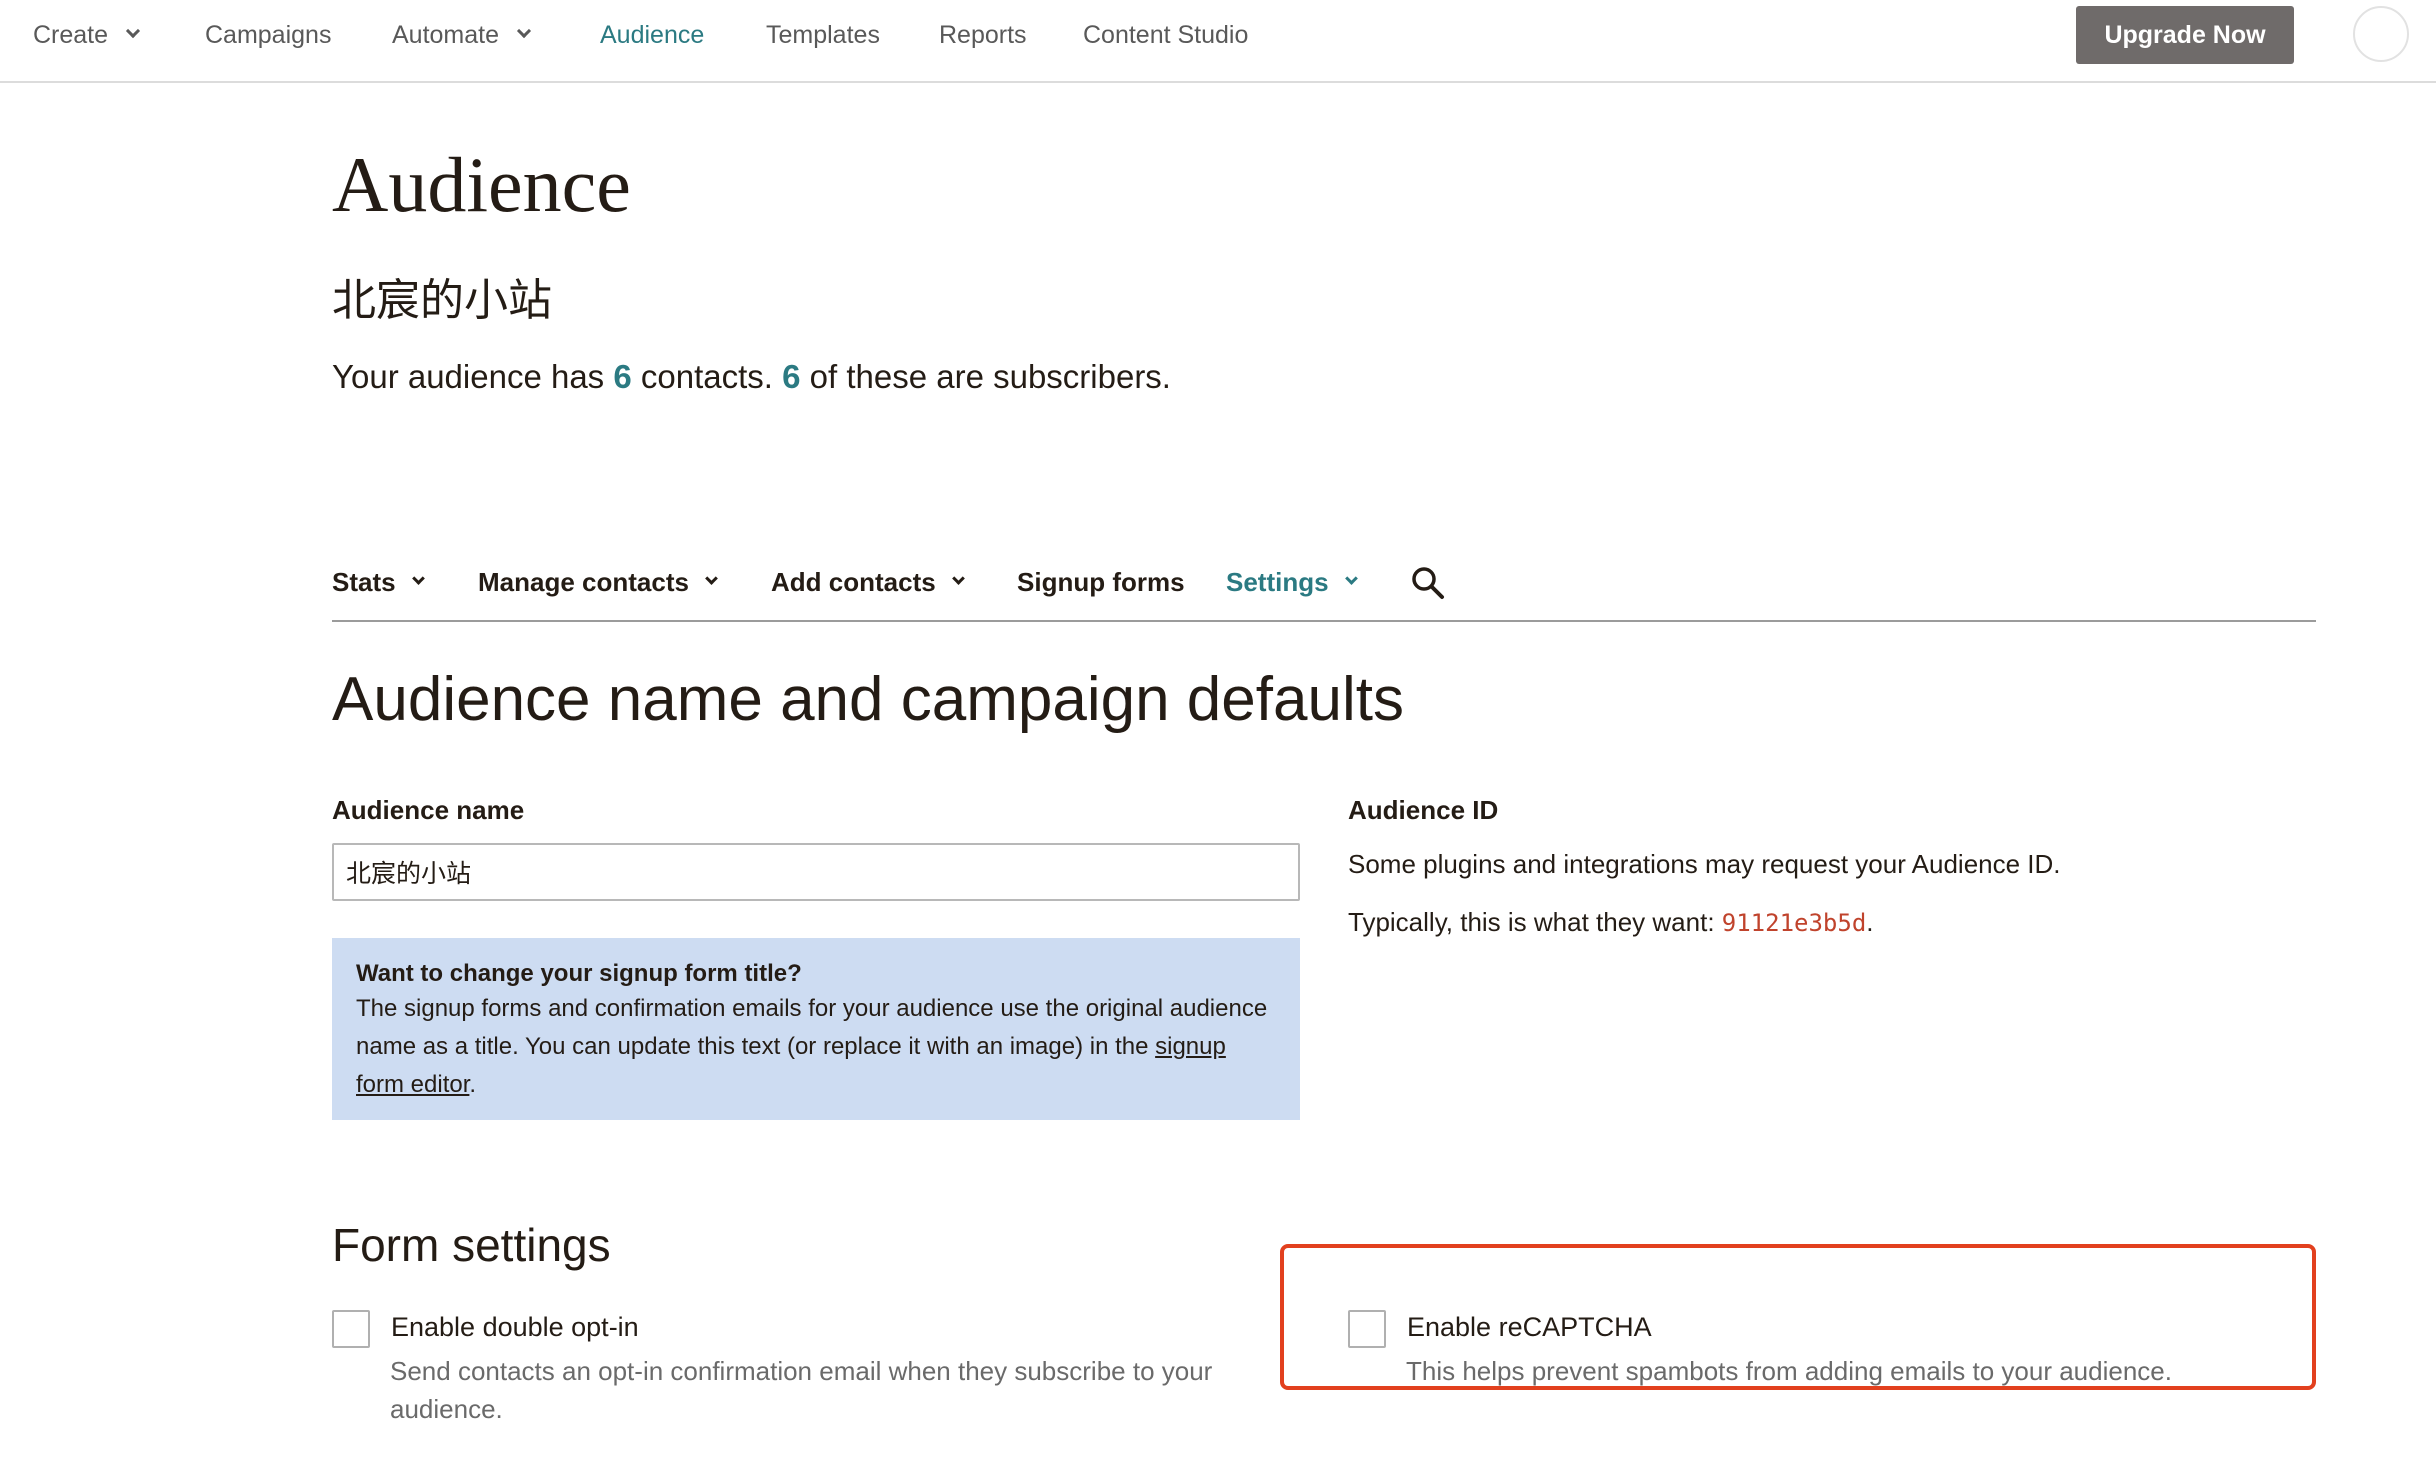 This screenshot has width=2436, height=1462. Describe the element at coordinates (442, 300) in the screenshot. I see `audience-name-heading: 北宸的小站` at that location.